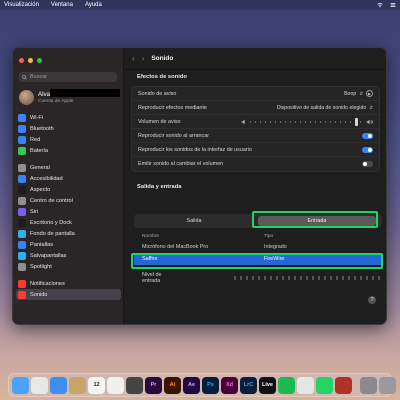 The image size is (400, 400). Describe the element at coordinates (343, 385) in the screenshot. I see `filezilla-icon` at that location.